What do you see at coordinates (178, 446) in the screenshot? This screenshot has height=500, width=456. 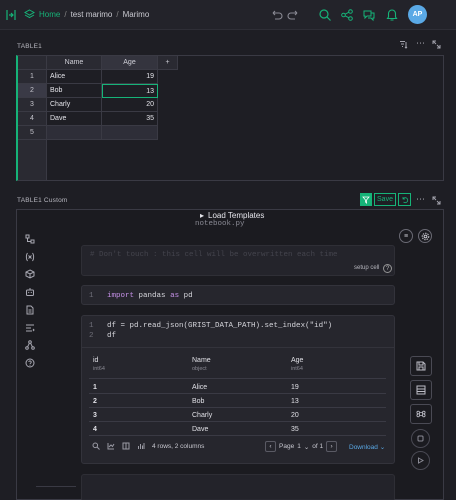 I see `dataframe-summary: 4 rows, 2 columns` at bounding box center [178, 446].